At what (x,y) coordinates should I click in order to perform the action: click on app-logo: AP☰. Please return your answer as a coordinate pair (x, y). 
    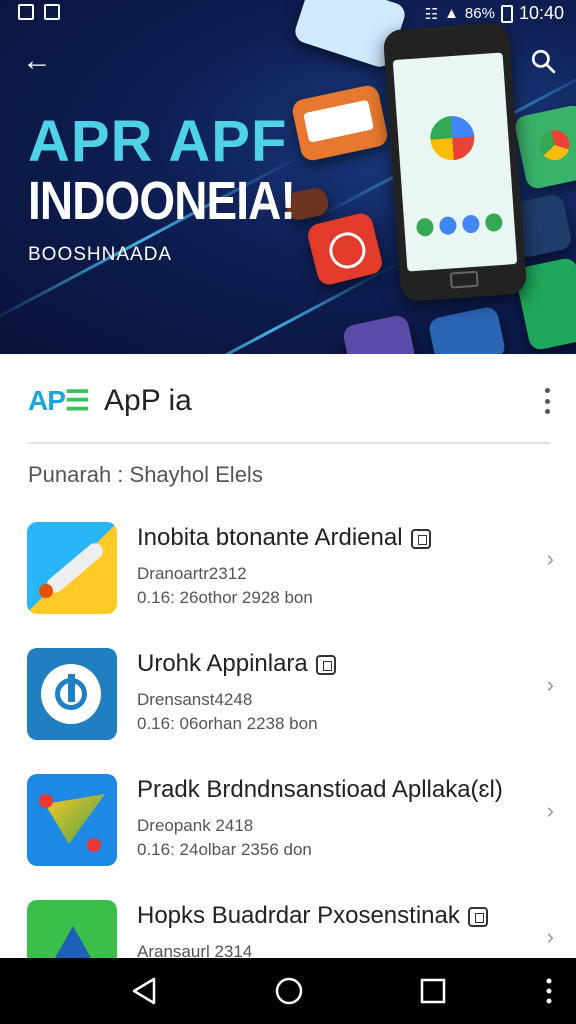
    Looking at the image, I should click on (59, 400).